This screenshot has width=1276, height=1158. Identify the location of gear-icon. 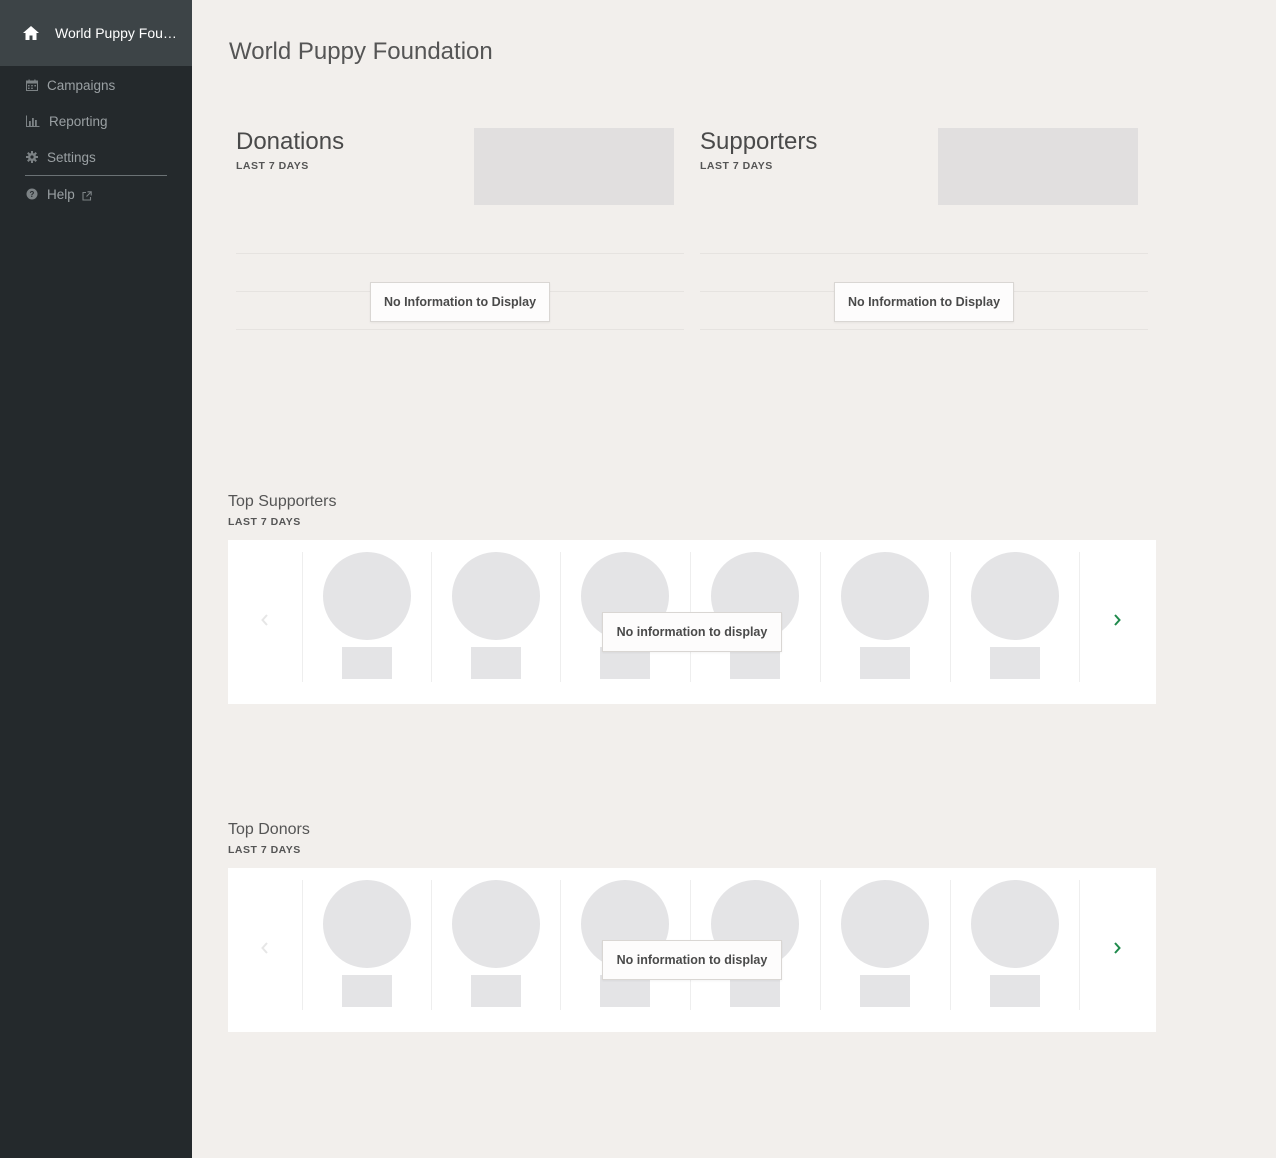
(32, 157).